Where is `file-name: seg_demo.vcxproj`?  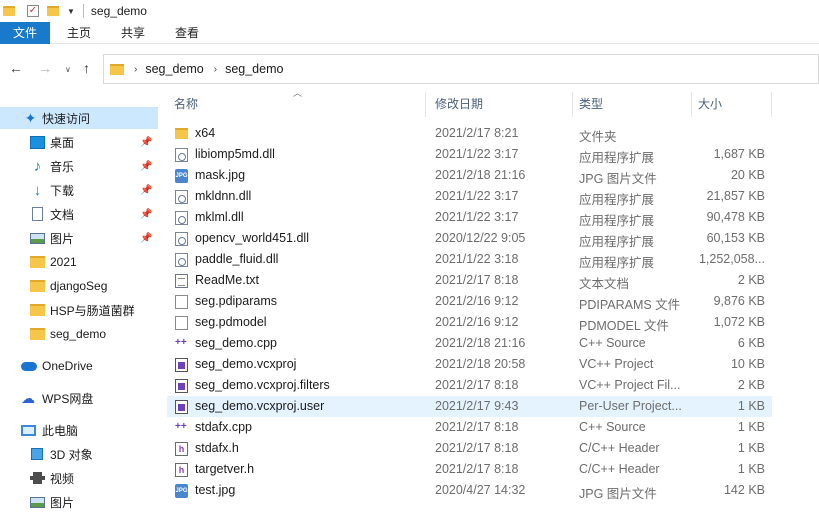
file-name: seg_demo.vcxproj is located at coordinates (246, 364).